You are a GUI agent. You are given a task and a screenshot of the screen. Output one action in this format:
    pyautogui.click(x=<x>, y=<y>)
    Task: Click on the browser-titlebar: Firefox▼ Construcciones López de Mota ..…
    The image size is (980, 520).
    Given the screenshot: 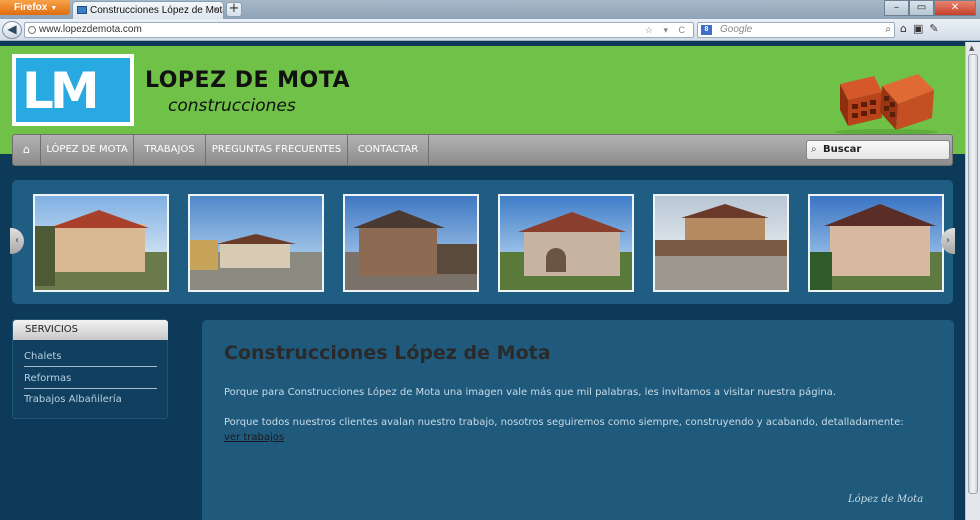 What is the action you would take?
    pyautogui.click(x=490, y=9)
    